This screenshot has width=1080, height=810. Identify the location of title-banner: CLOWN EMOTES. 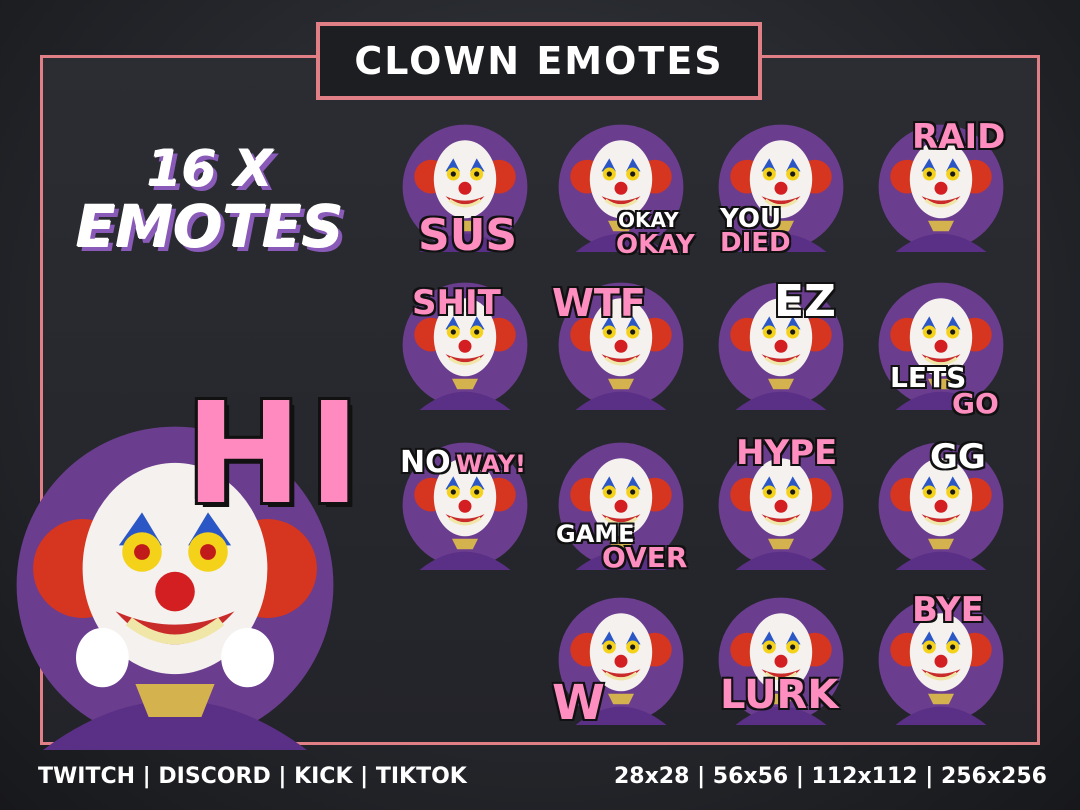
(539, 61).